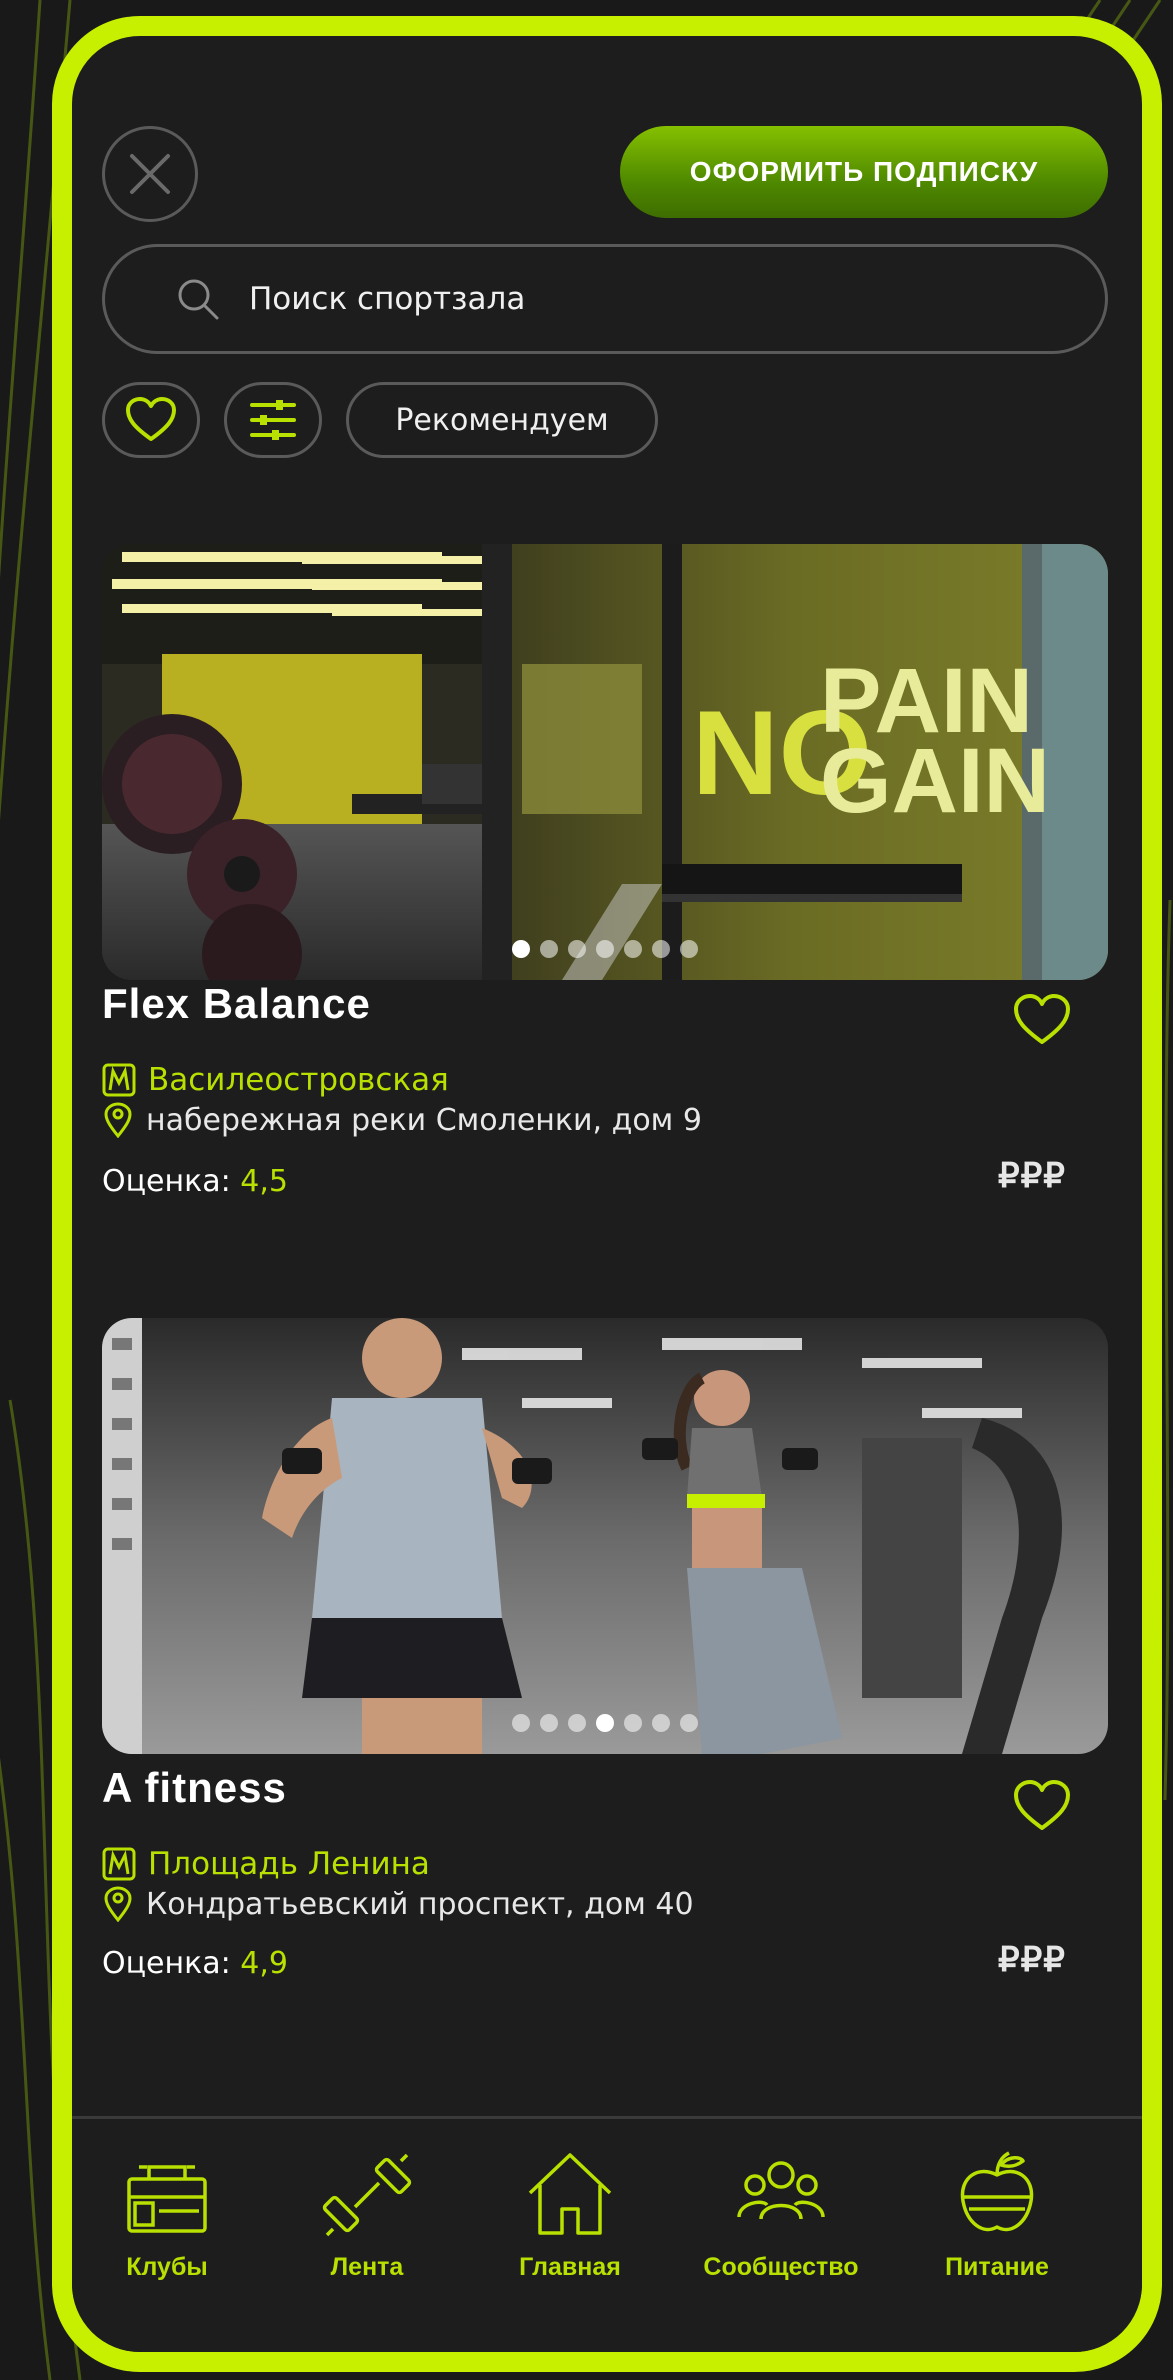 This screenshot has height=2380, width=1173. Describe the element at coordinates (367, 2195) in the screenshot. I see `dumbbell-icon` at that location.